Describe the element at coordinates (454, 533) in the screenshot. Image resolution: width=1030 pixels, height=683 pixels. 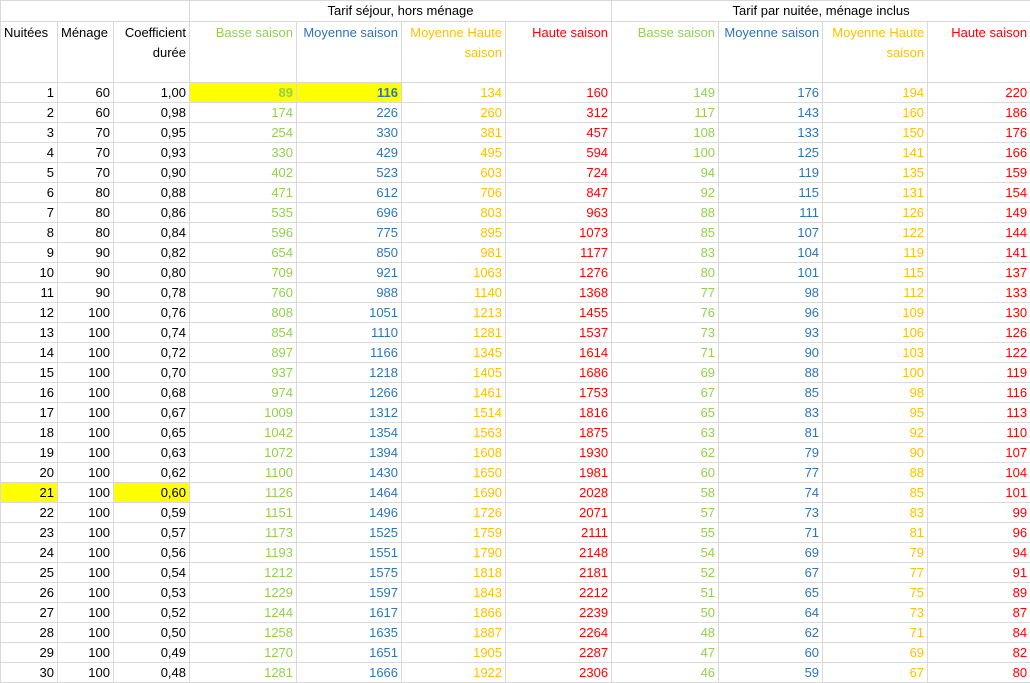
I see `cell-sejour-moyenne-haute: 1759` at that location.